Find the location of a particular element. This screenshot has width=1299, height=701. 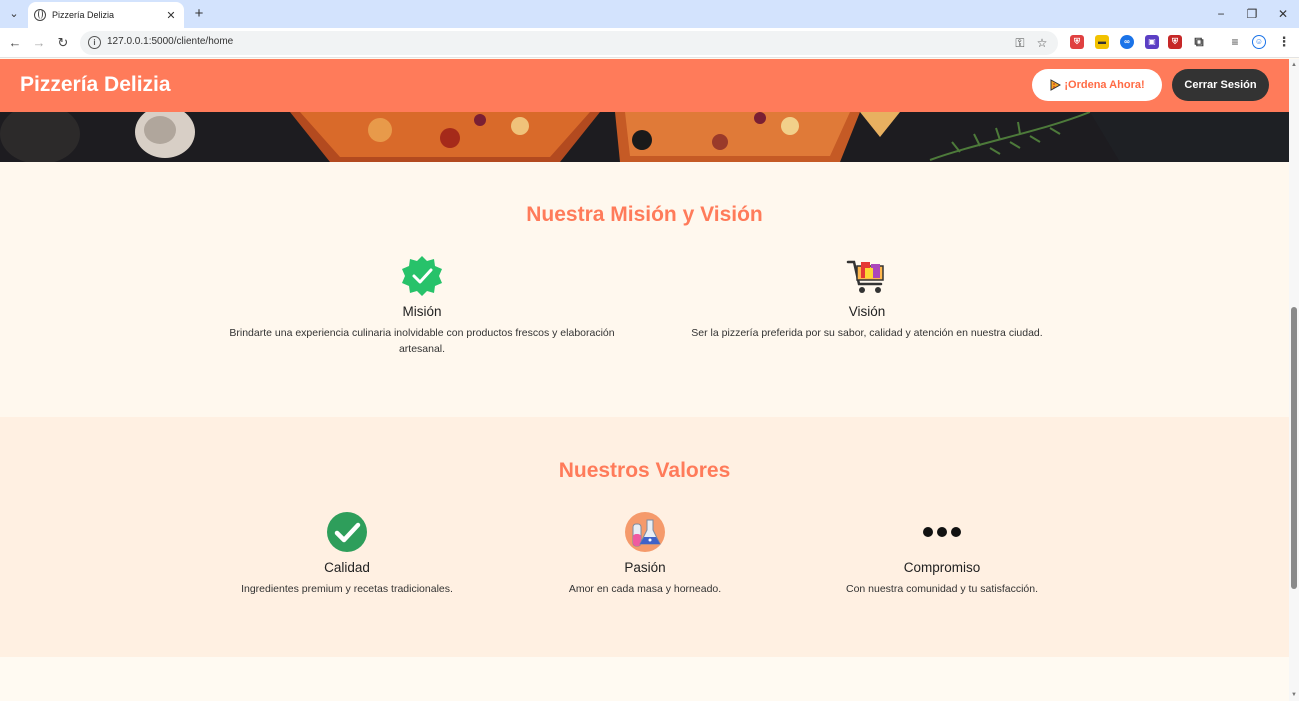

back-icon: ← is located at coordinates (15, 43).